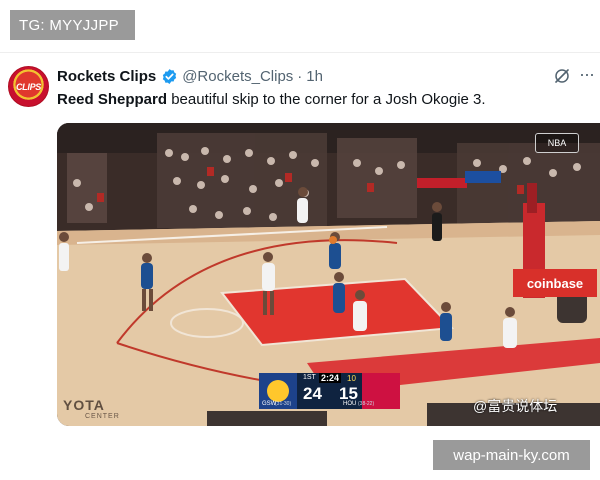 This screenshot has height=480, width=600. What do you see at coordinates (106, 76) in the screenshot?
I see `display-name: Rockets Clips` at bounding box center [106, 76].